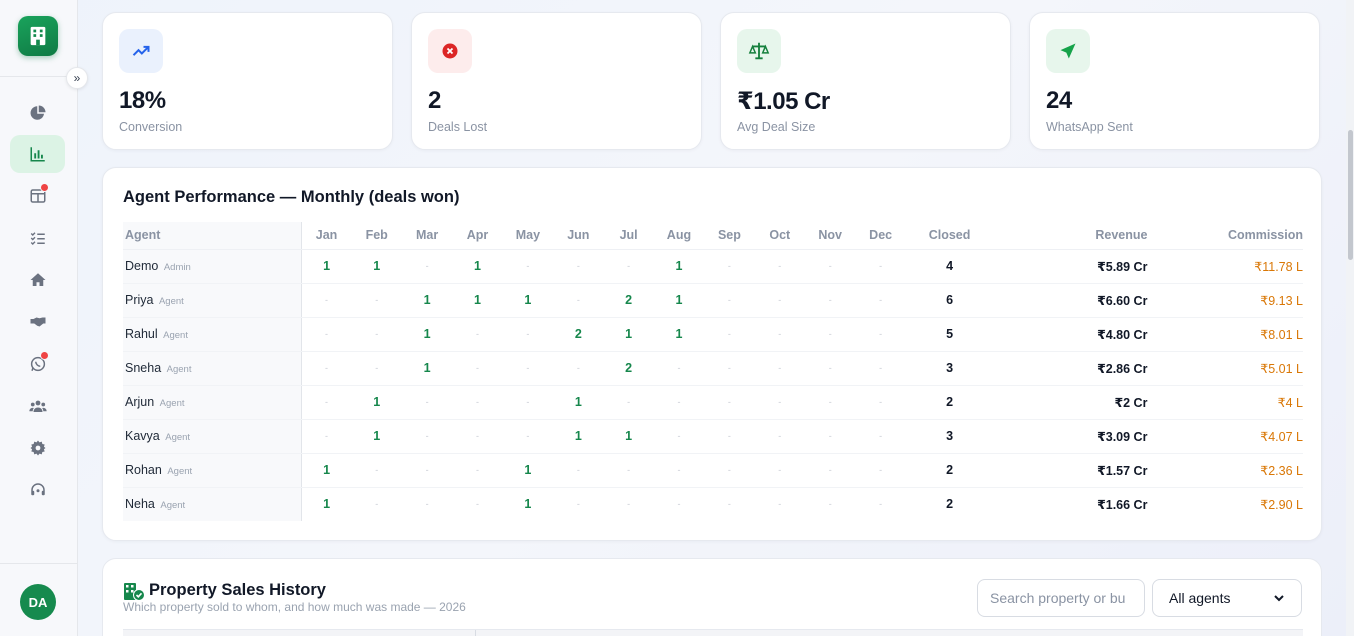 The image size is (1354, 636). What do you see at coordinates (139, 300) in the screenshot?
I see `agent-name: Priya` at bounding box center [139, 300].